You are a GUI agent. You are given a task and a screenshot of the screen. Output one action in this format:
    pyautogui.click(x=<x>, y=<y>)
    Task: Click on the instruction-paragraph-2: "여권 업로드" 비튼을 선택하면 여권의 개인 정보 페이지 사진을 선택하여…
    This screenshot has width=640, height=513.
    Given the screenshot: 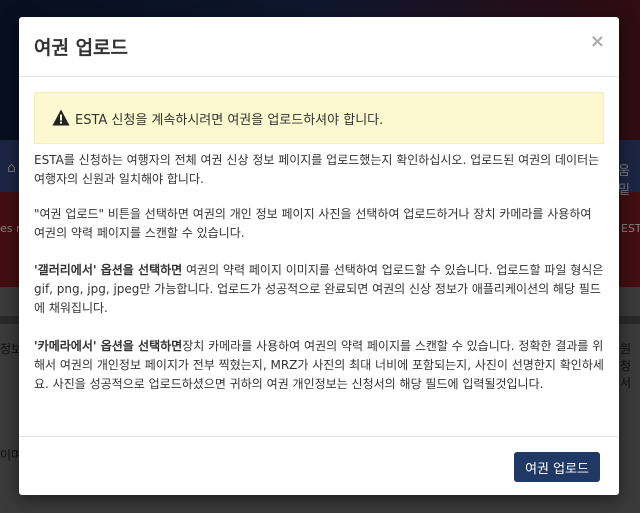 What is the action you would take?
    pyautogui.click(x=313, y=223)
    